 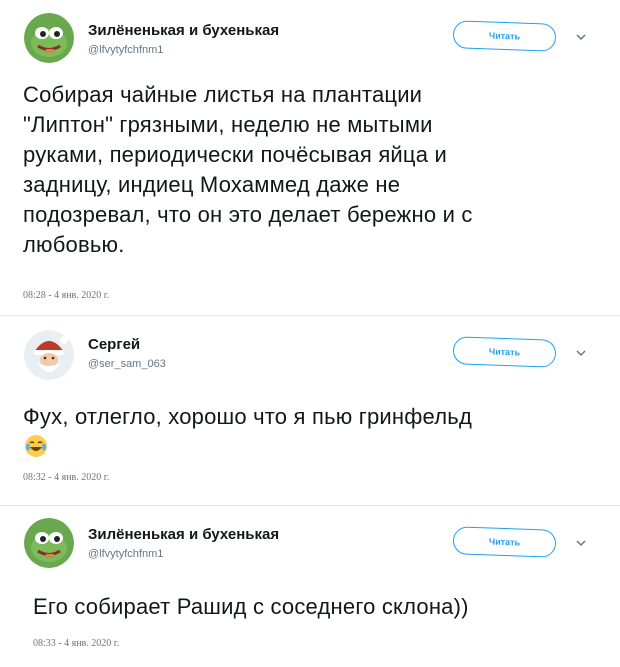 What do you see at coordinates (66, 295) in the screenshot?
I see `timestamp: 08:28 - 4 янв. 2020 г.` at bounding box center [66, 295].